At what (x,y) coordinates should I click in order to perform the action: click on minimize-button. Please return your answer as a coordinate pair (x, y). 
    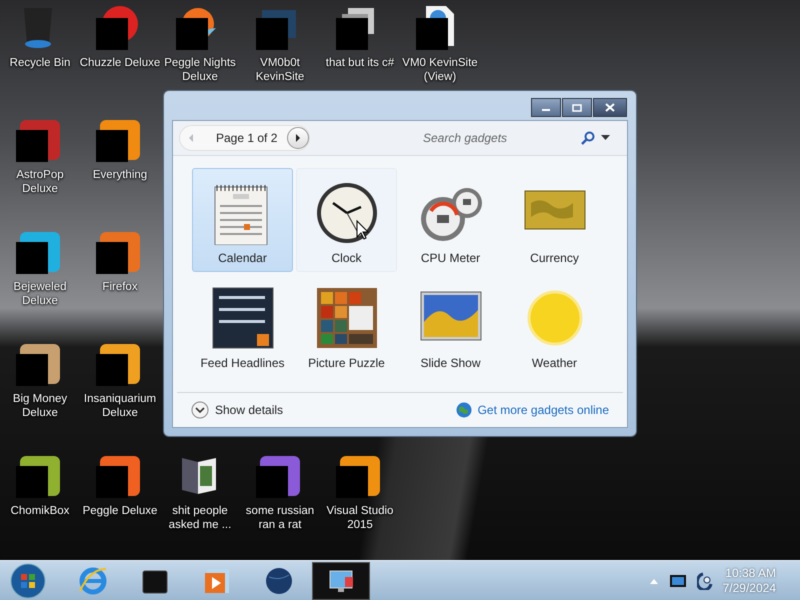
    Looking at the image, I should click on (546, 107).